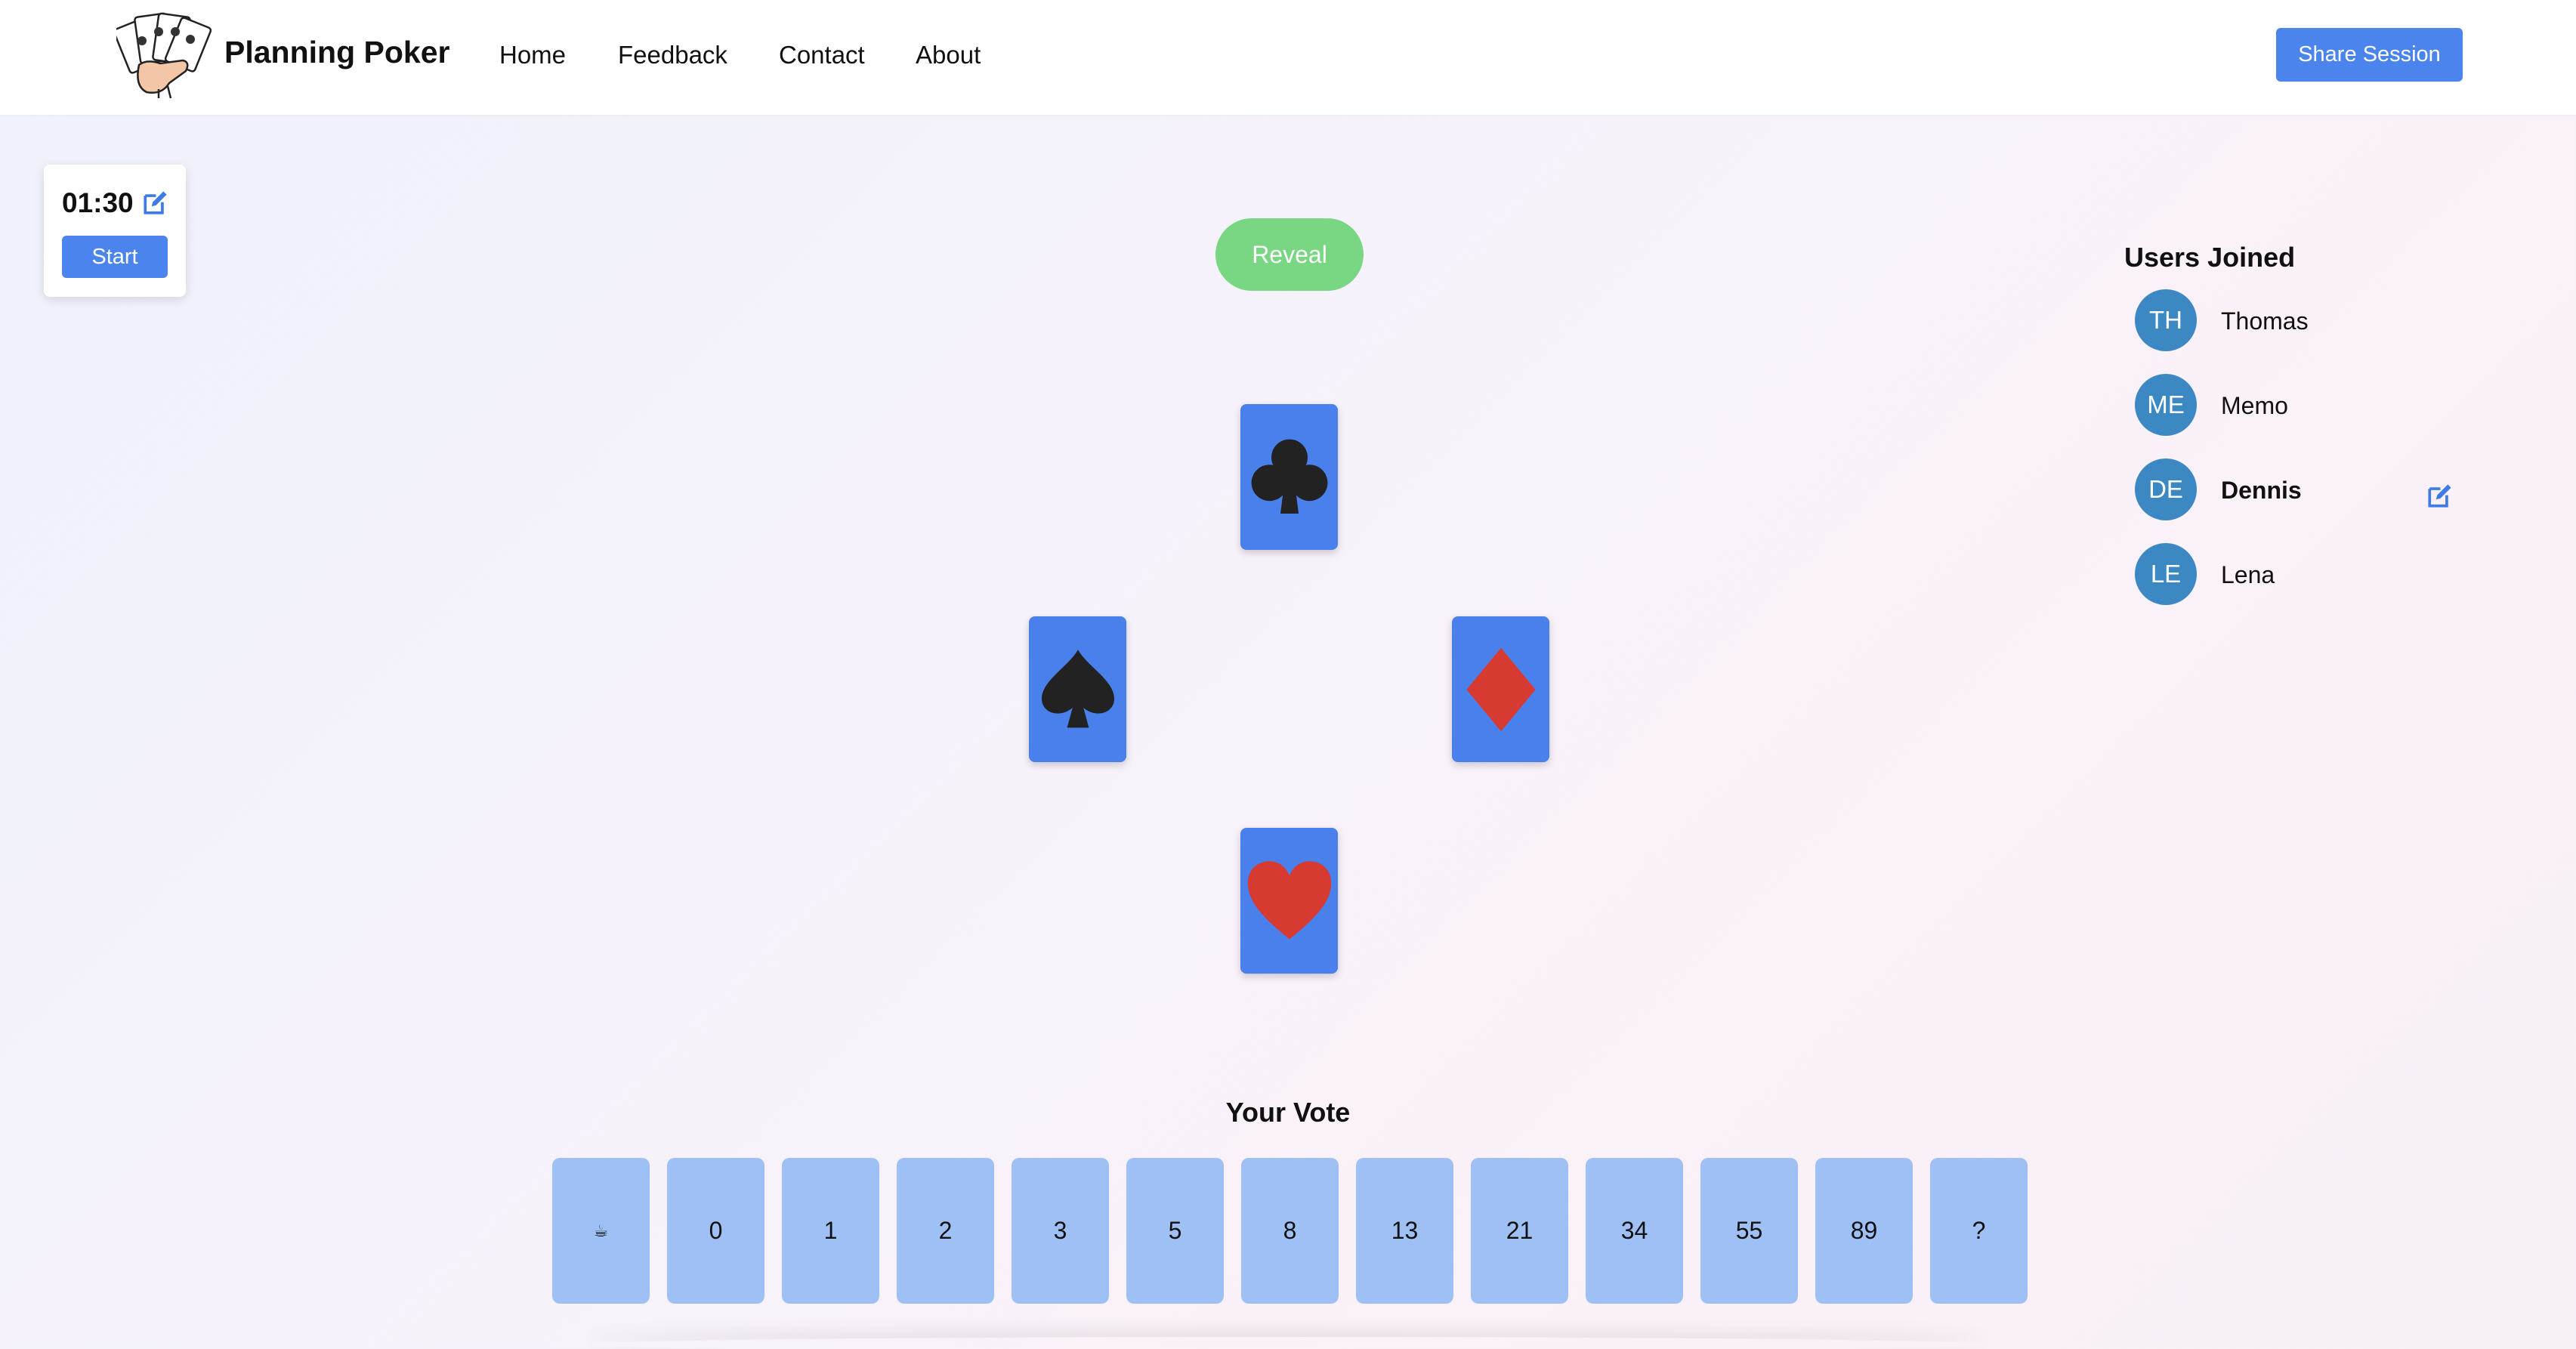 The image size is (2576, 1349). I want to click on vote-card: 0, so click(715, 1231).